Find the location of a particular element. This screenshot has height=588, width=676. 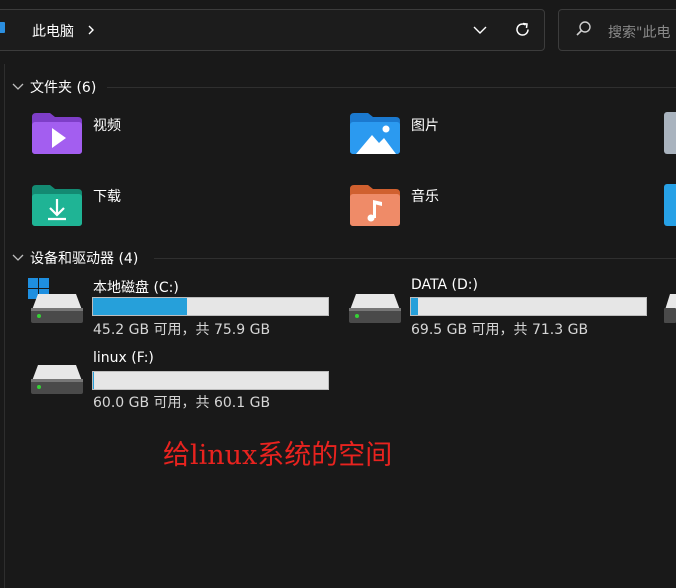

drive-item-f: linux (F:) 60.0 GB 可用，共 60.1 GB is located at coordinates (180, 380).